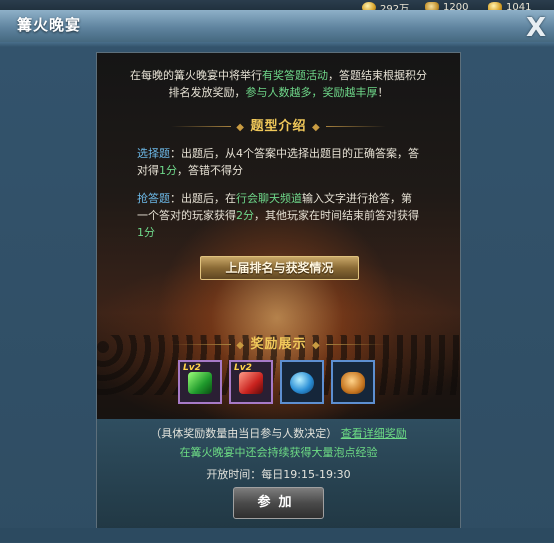 This screenshot has width=554, height=543. I want to click on gold-ore-icon, so click(353, 383).